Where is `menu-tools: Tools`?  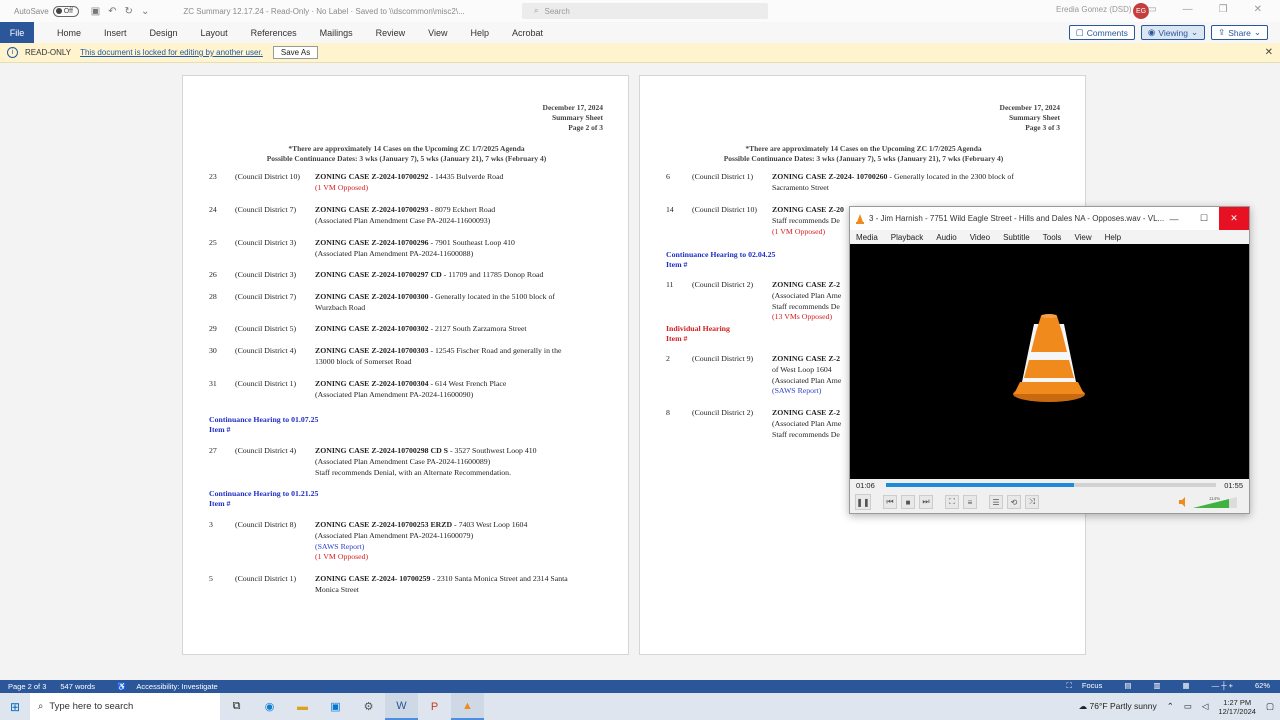
menu-tools: Tools is located at coordinates (1052, 237).